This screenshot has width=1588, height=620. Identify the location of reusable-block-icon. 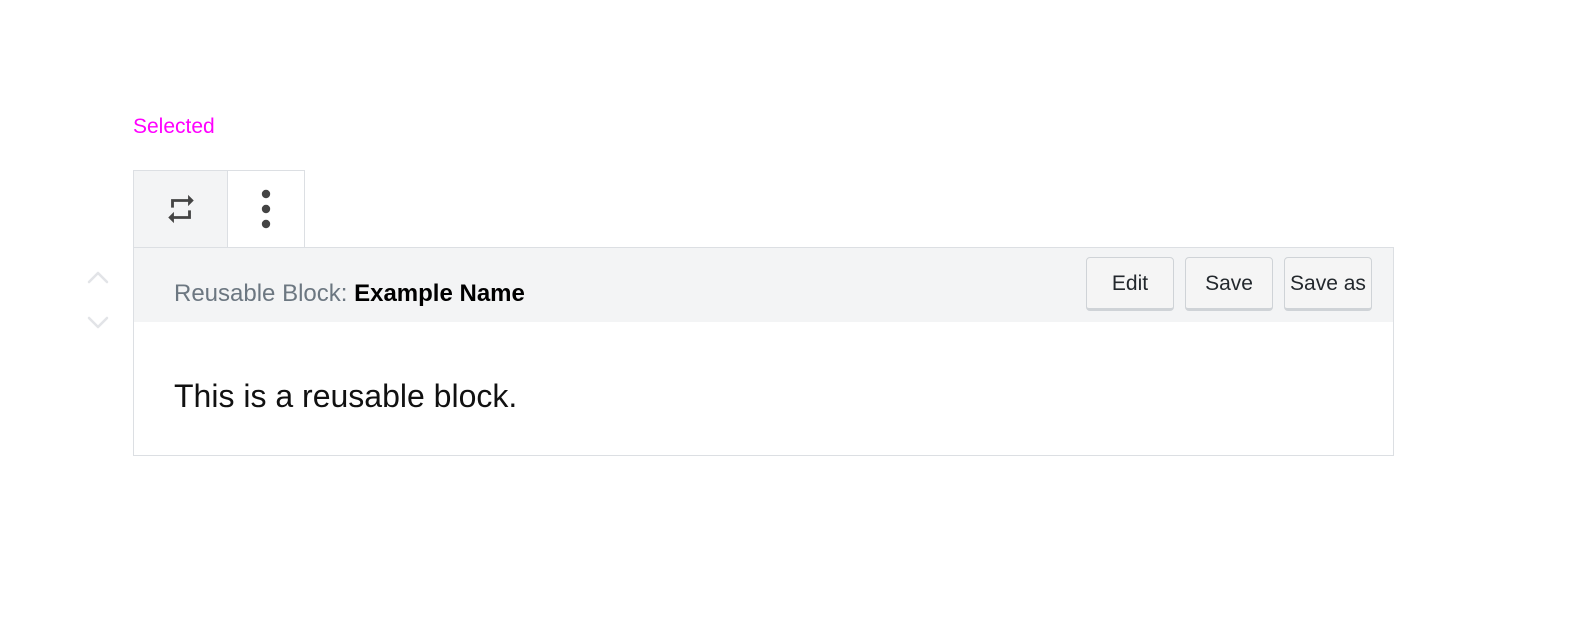
(180, 209).